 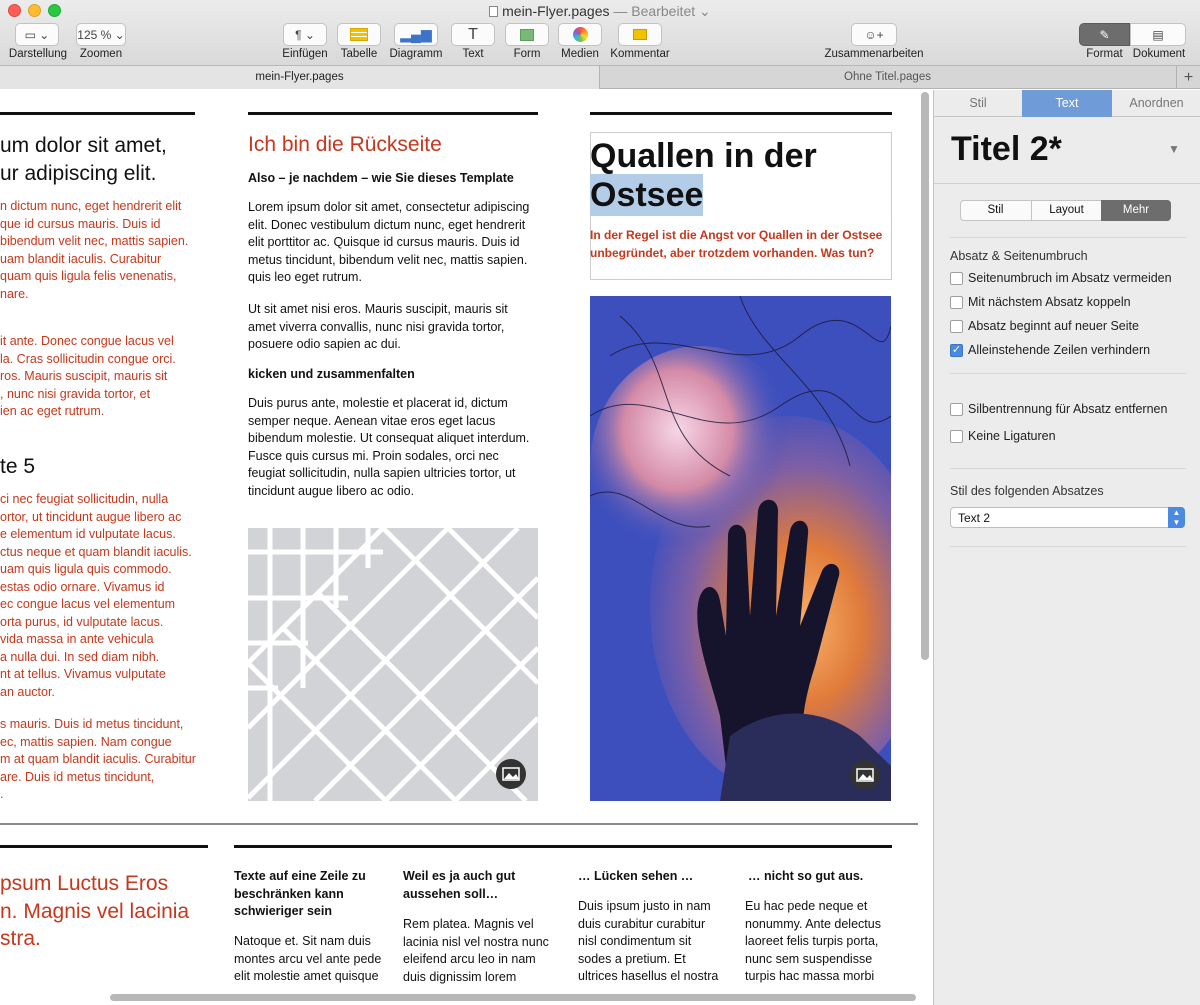 I want to click on tab-style: Stil, so click(x=978, y=103).